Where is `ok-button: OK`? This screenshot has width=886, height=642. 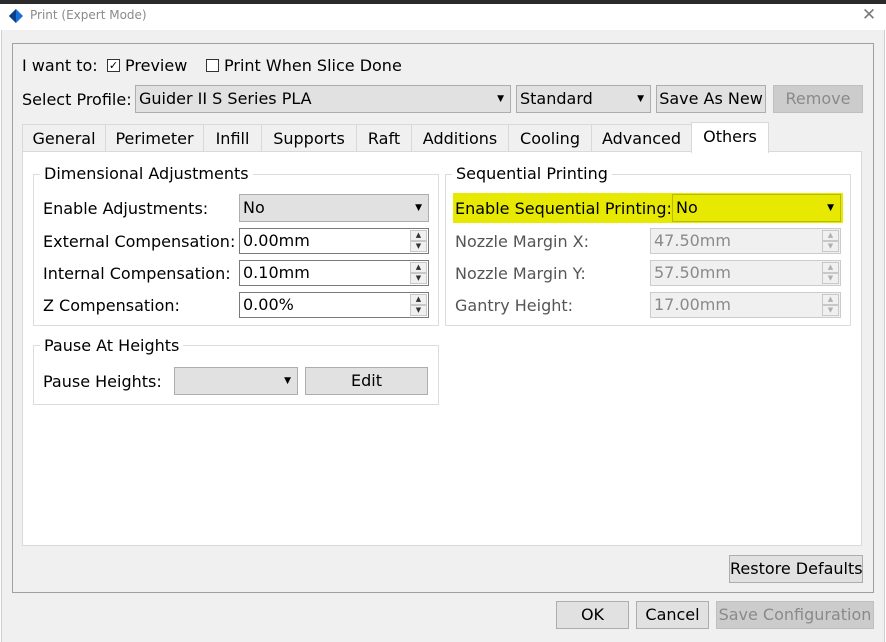 ok-button: OK is located at coordinates (592, 615).